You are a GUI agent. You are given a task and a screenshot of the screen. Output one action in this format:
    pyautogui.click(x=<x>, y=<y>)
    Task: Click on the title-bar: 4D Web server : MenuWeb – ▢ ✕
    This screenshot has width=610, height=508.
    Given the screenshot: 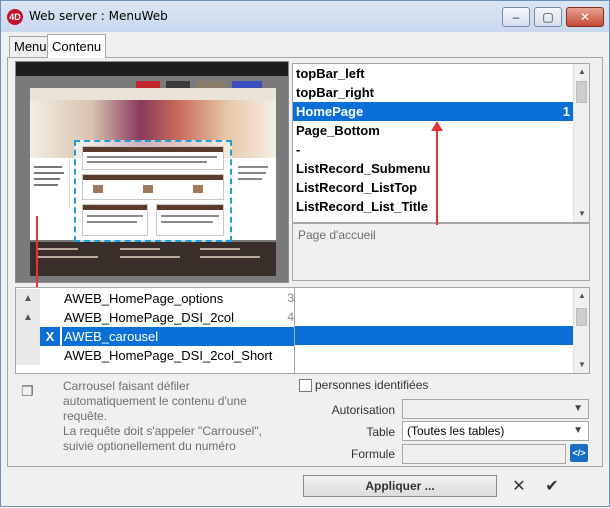 What is the action you would take?
    pyautogui.click(x=305, y=16)
    